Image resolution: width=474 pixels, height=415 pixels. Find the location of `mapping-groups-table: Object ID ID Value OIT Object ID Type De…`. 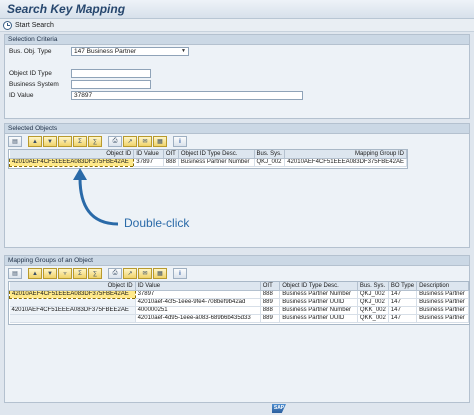

mapping-groups-table: Object ID ID Value OIT Object ID Type De… is located at coordinates (239, 303).